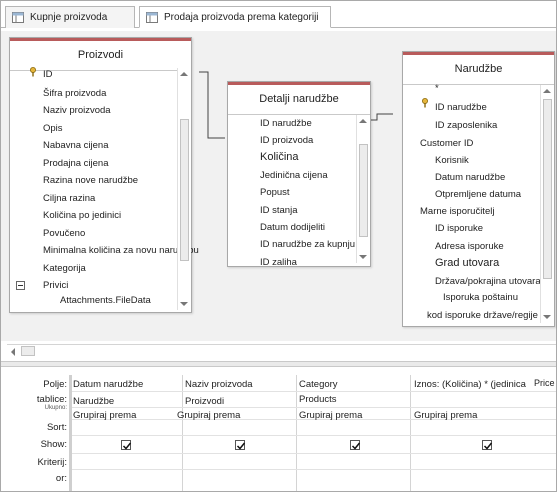 This screenshot has width=557, height=492. Describe the element at coordinates (126, 401) in the screenshot. I see `grid-table-cell: Narudžbe` at that location.